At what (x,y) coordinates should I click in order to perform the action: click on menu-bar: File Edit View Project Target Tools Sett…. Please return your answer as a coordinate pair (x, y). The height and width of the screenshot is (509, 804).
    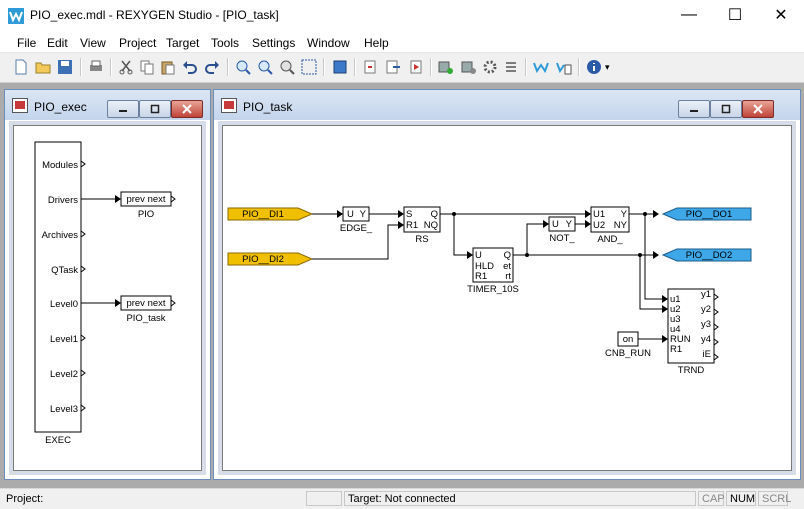
    Looking at the image, I should click on (402, 42).